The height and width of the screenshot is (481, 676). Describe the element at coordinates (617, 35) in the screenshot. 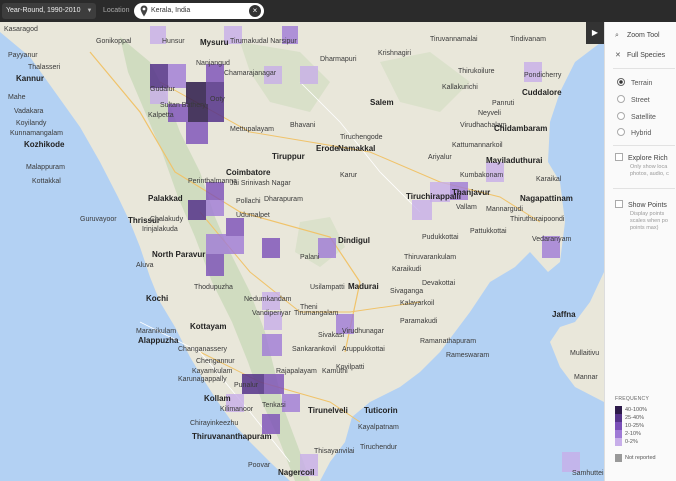

I see `zoom-tool-icon: ⌕` at that location.